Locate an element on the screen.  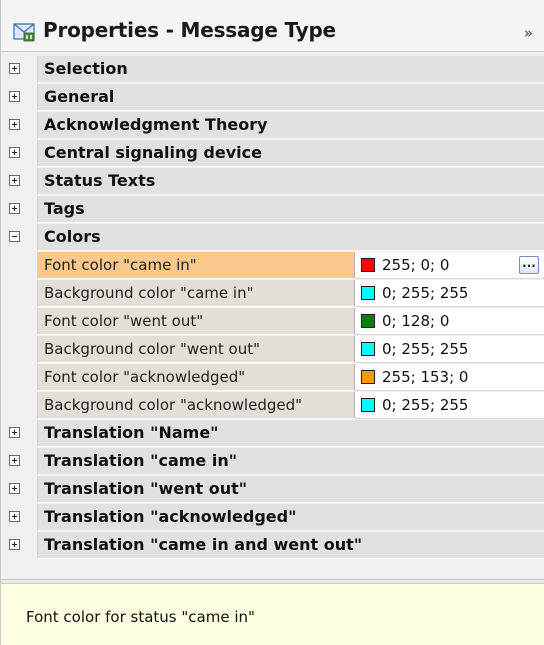
category-translation-came-in: Translation "came in" is located at coordinates (275, 462).